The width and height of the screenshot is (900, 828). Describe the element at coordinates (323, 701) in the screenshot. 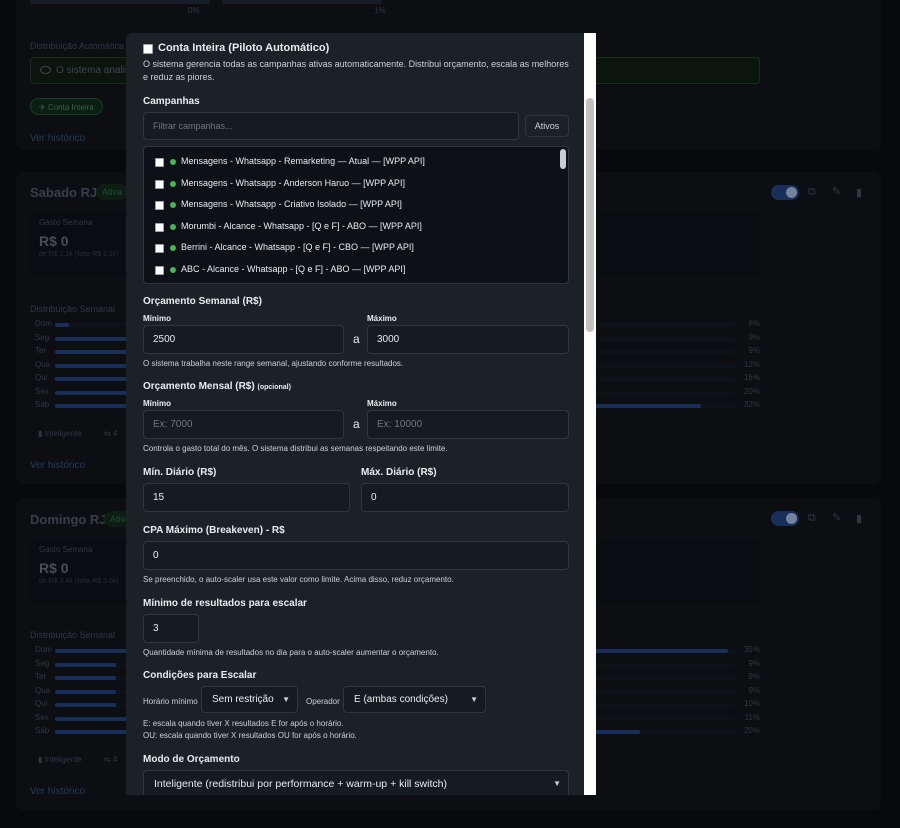

I see `operator-label: Operador` at that location.